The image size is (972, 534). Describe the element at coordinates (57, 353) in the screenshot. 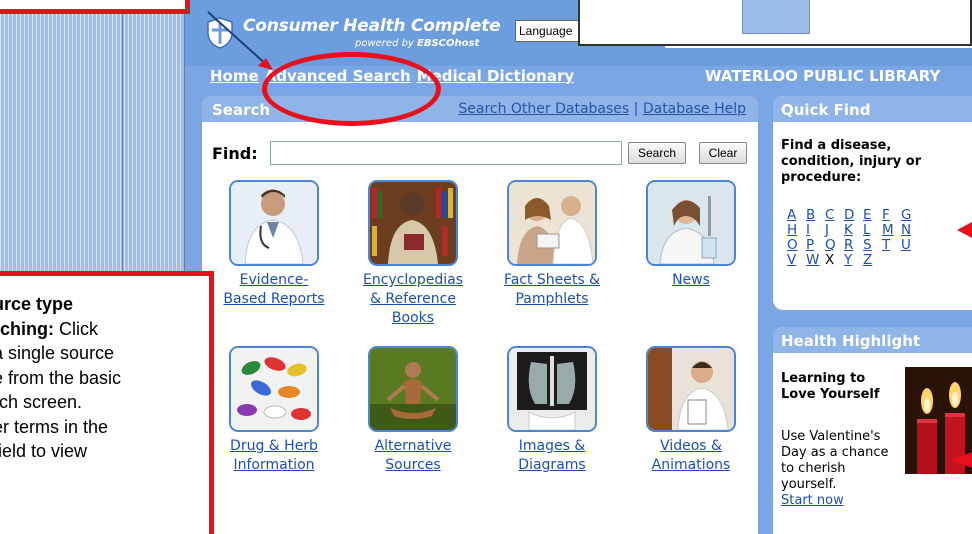

I see `callout-line: a single source` at that location.